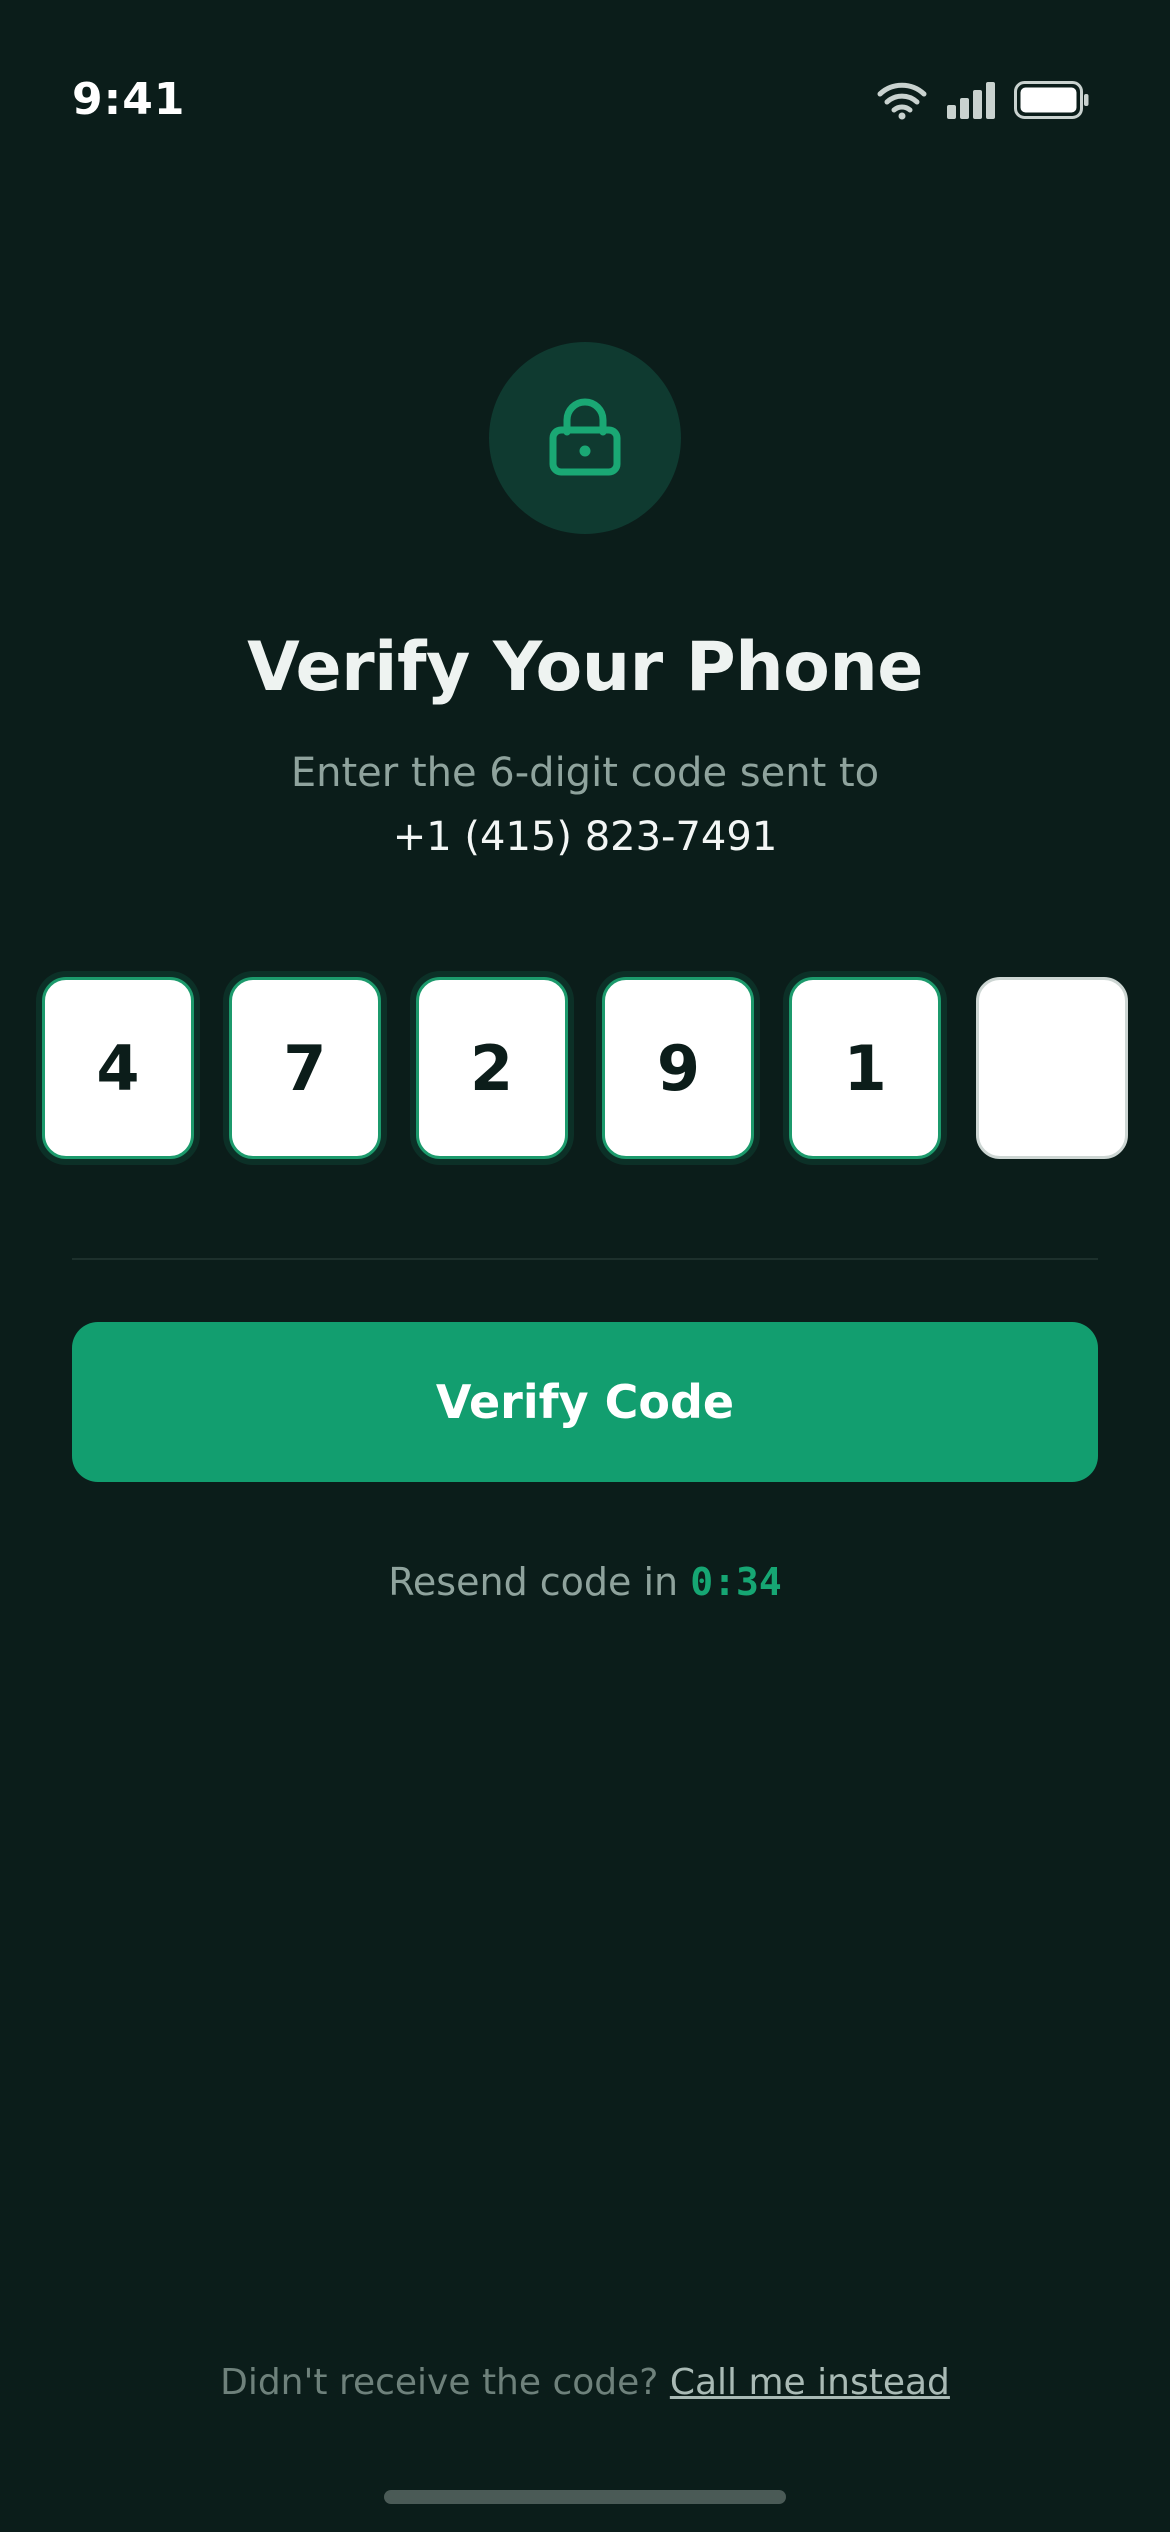 Image resolution: width=1170 pixels, height=2532 pixels. What do you see at coordinates (678, 1068) in the screenshot?
I see `otp-digit-4: 9` at bounding box center [678, 1068].